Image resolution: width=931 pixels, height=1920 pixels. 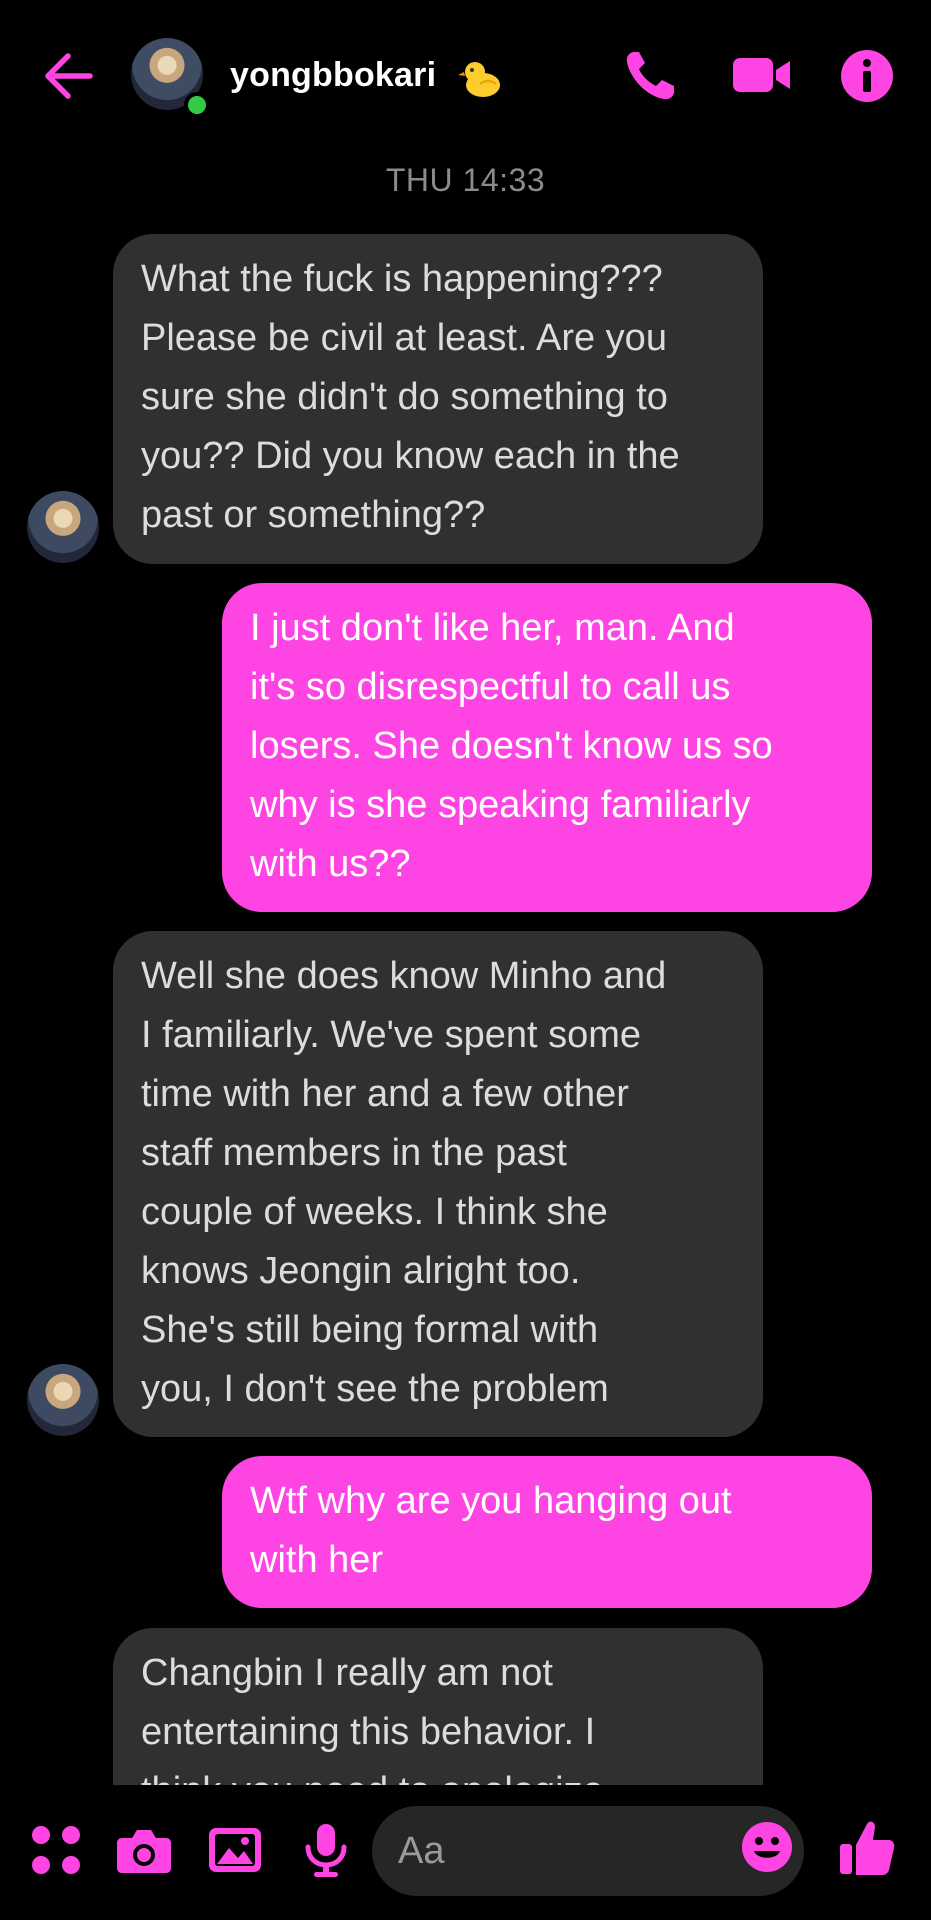 What do you see at coordinates (767, 1847) in the screenshot?
I see `emoji-icon` at bounding box center [767, 1847].